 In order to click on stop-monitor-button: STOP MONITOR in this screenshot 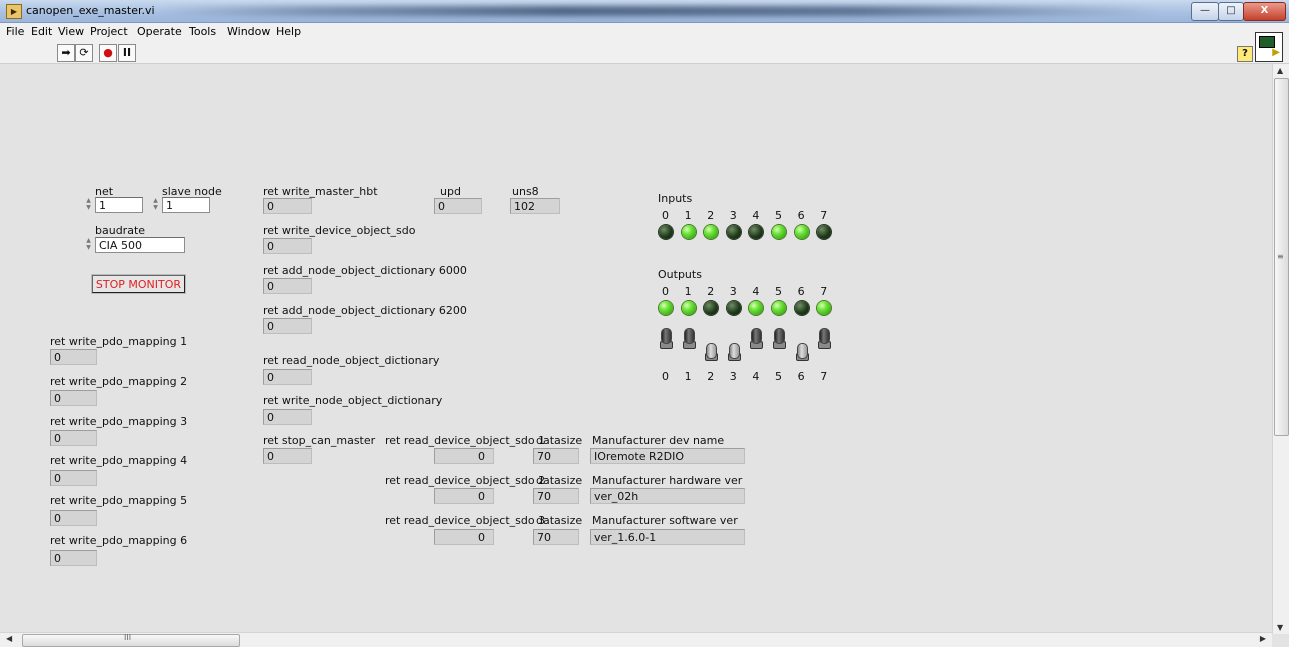, I will do `click(138, 284)`.